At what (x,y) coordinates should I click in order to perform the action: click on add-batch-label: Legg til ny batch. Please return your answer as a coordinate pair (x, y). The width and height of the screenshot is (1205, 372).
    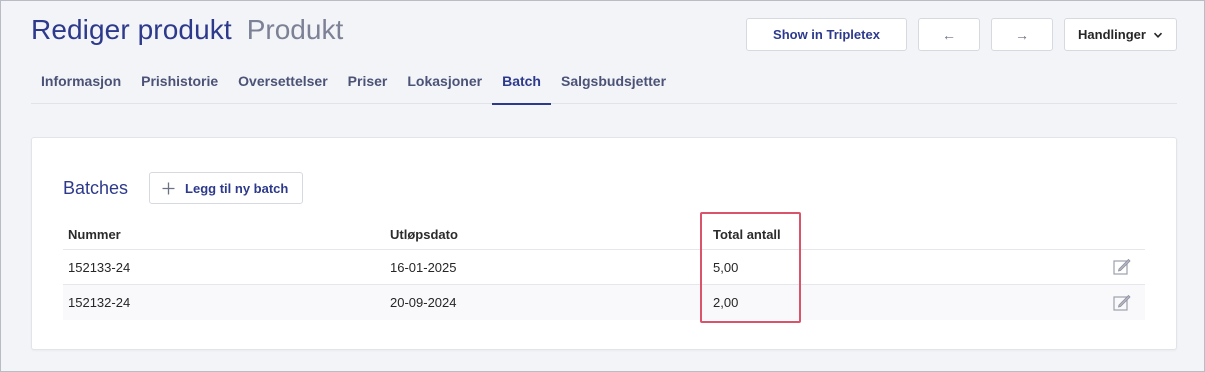
    Looking at the image, I should click on (237, 188).